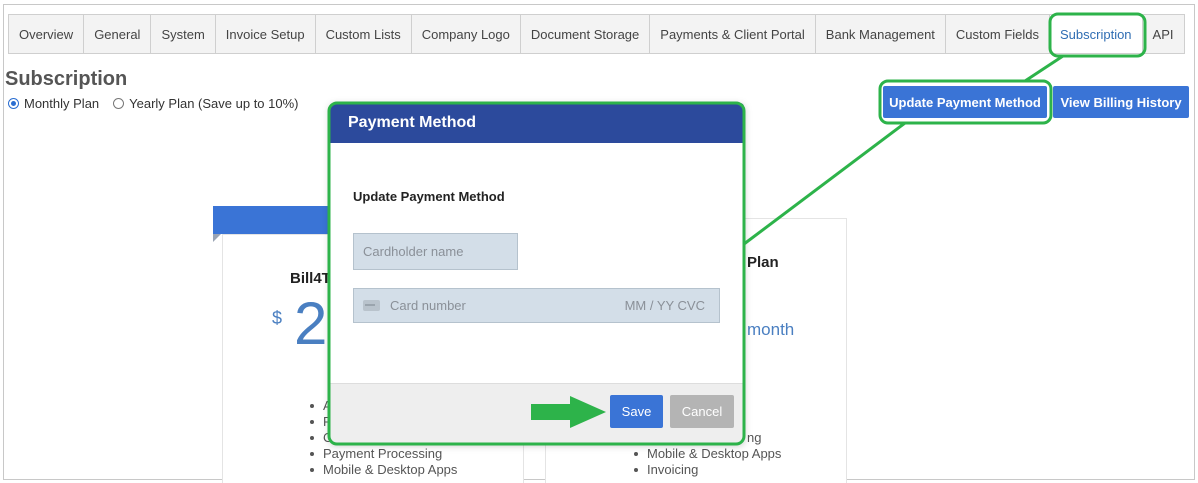 The height and width of the screenshot is (483, 1198). I want to click on price-period: month, so click(771, 329).